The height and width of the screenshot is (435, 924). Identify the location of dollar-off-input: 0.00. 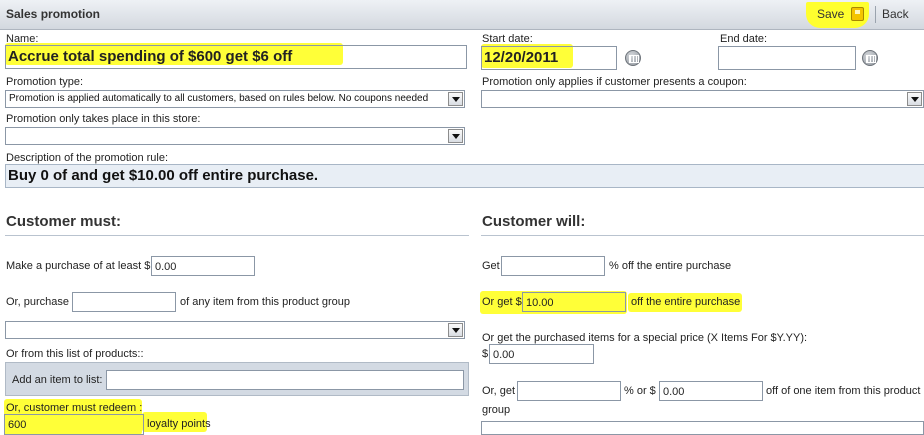
(711, 391).